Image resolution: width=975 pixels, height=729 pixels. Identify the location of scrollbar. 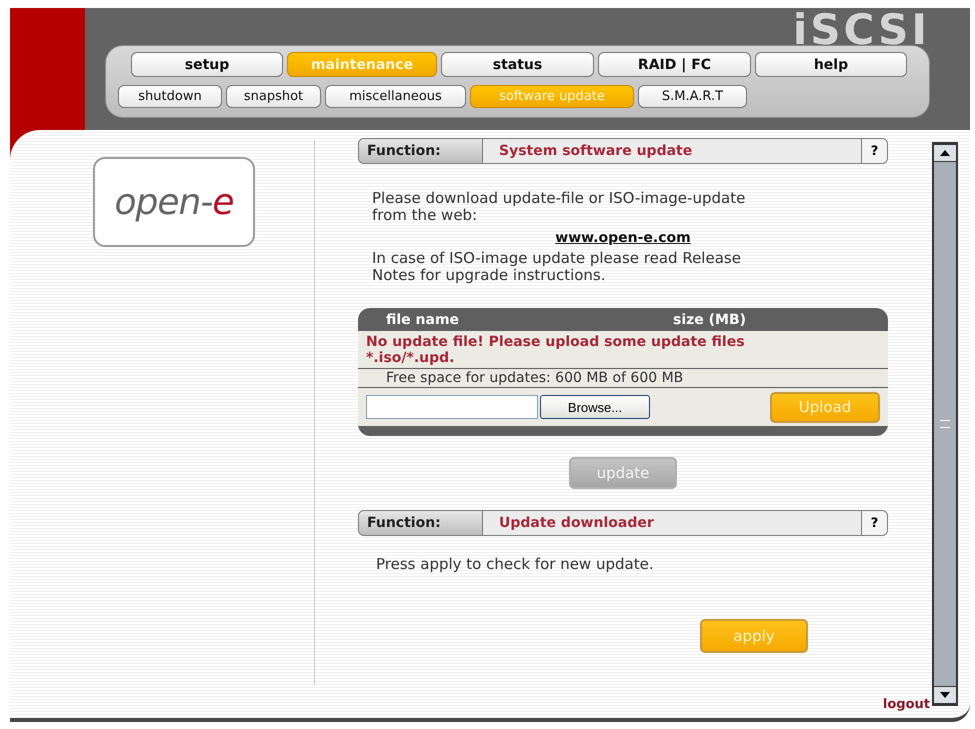
(945, 424).